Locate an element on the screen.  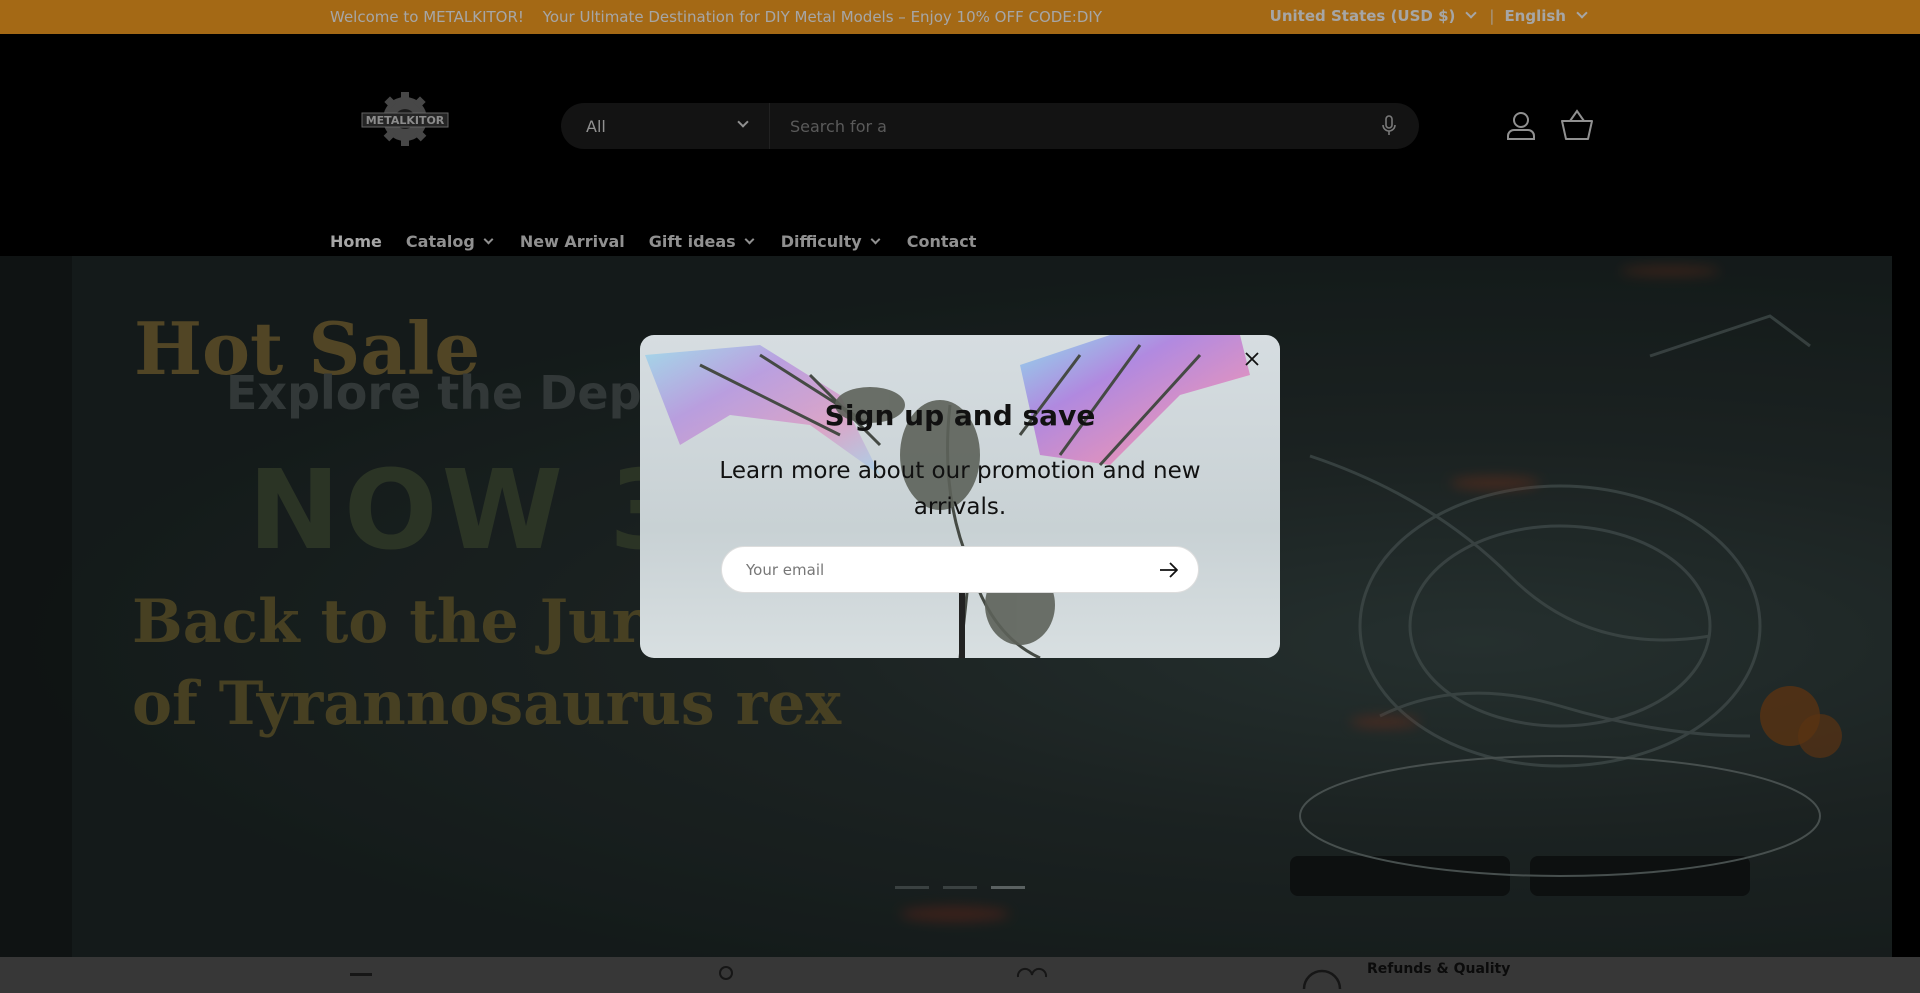
subscribe-button is located at coordinates (1169, 569).